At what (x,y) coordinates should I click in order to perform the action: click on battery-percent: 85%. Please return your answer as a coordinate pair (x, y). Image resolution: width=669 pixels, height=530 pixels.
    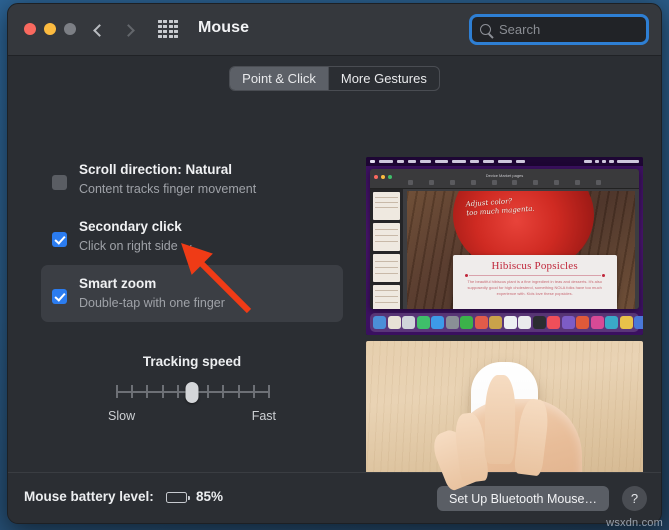
    Looking at the image, I should click on (210, 496).